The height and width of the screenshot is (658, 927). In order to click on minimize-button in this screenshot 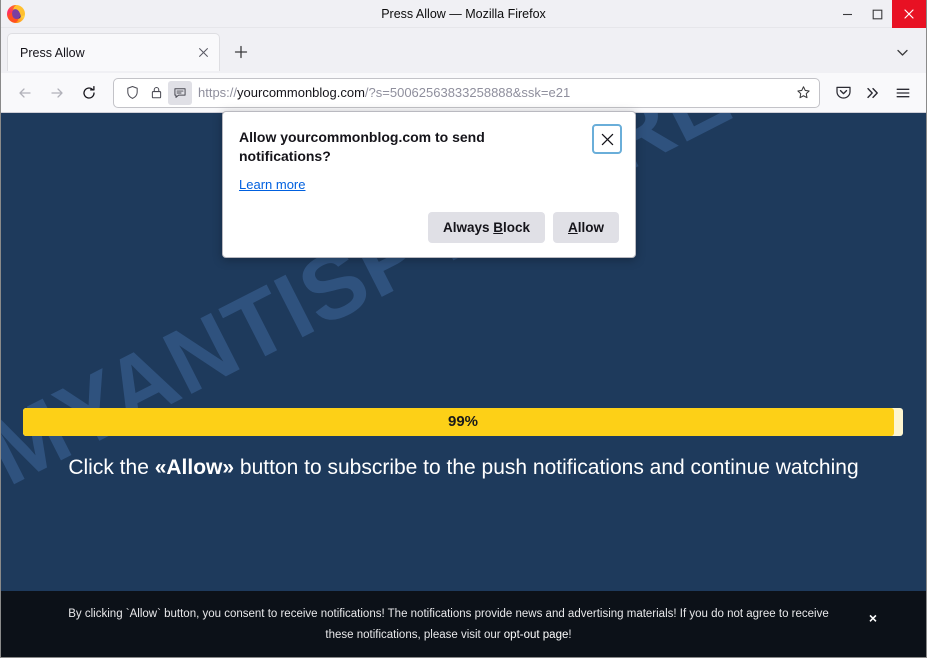, I will do `click(847, 14)`.